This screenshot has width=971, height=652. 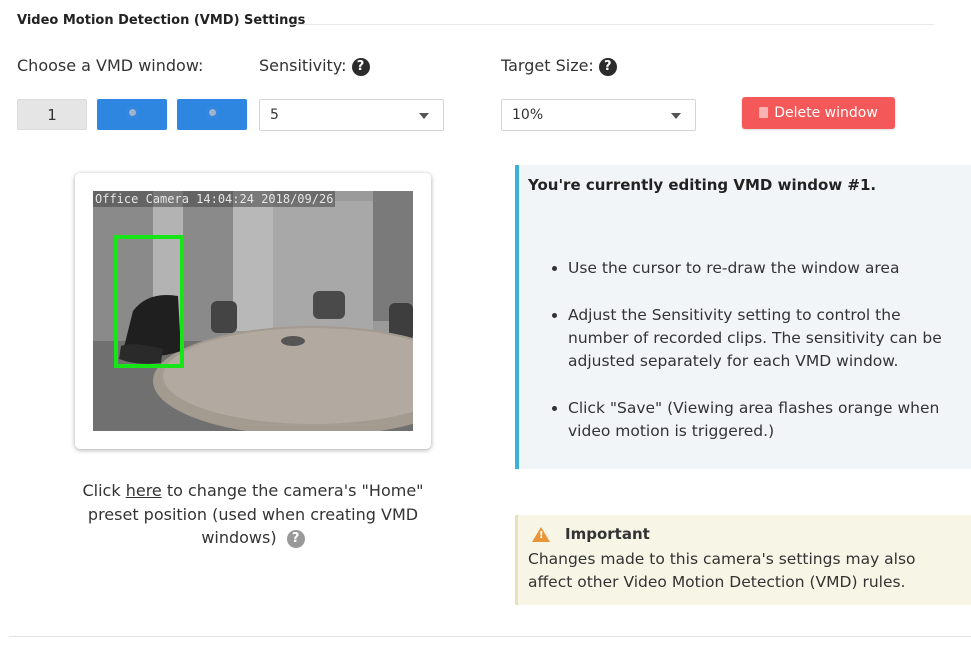 I want to click on delete-window-button: Delete window, so click(x=818, y=113).